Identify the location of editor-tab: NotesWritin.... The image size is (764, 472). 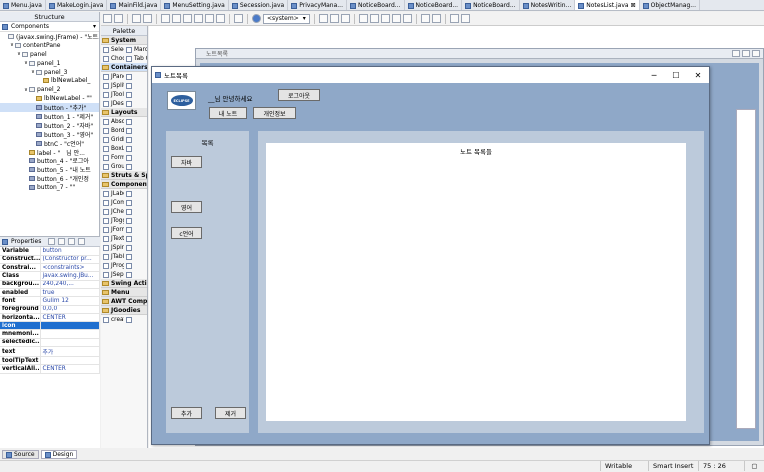
(548, 5).